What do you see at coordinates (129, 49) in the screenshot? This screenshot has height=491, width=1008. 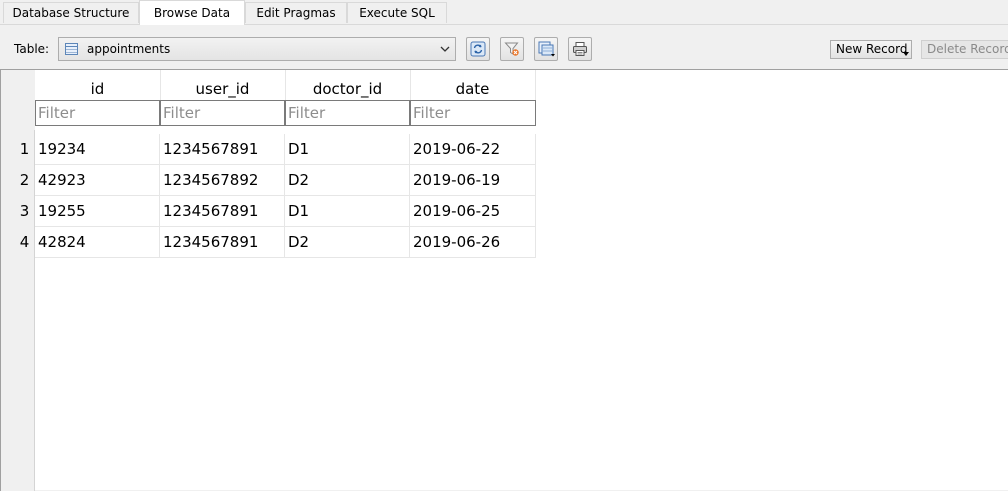 I see `table-select-value: appointments` at bounding box center [129, 49].